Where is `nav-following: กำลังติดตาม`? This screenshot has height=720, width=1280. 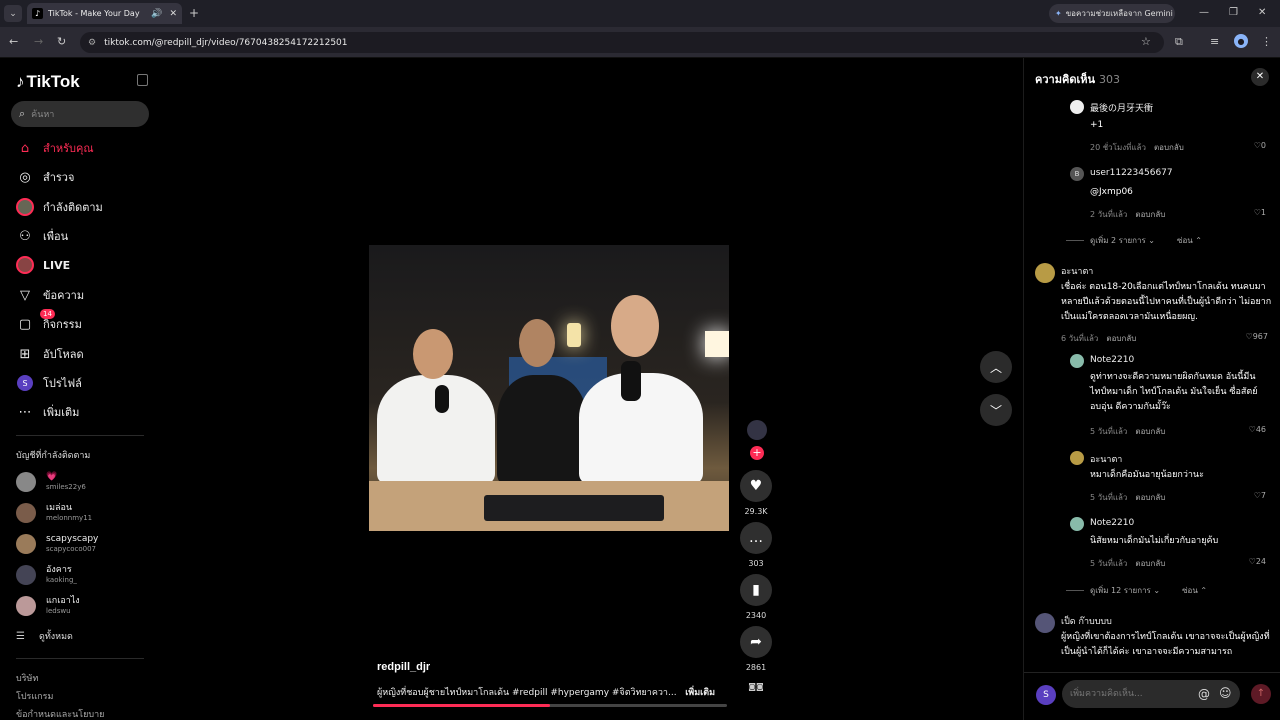 nav-following: กำลังติดตาม is located at coordinates (59, 207).